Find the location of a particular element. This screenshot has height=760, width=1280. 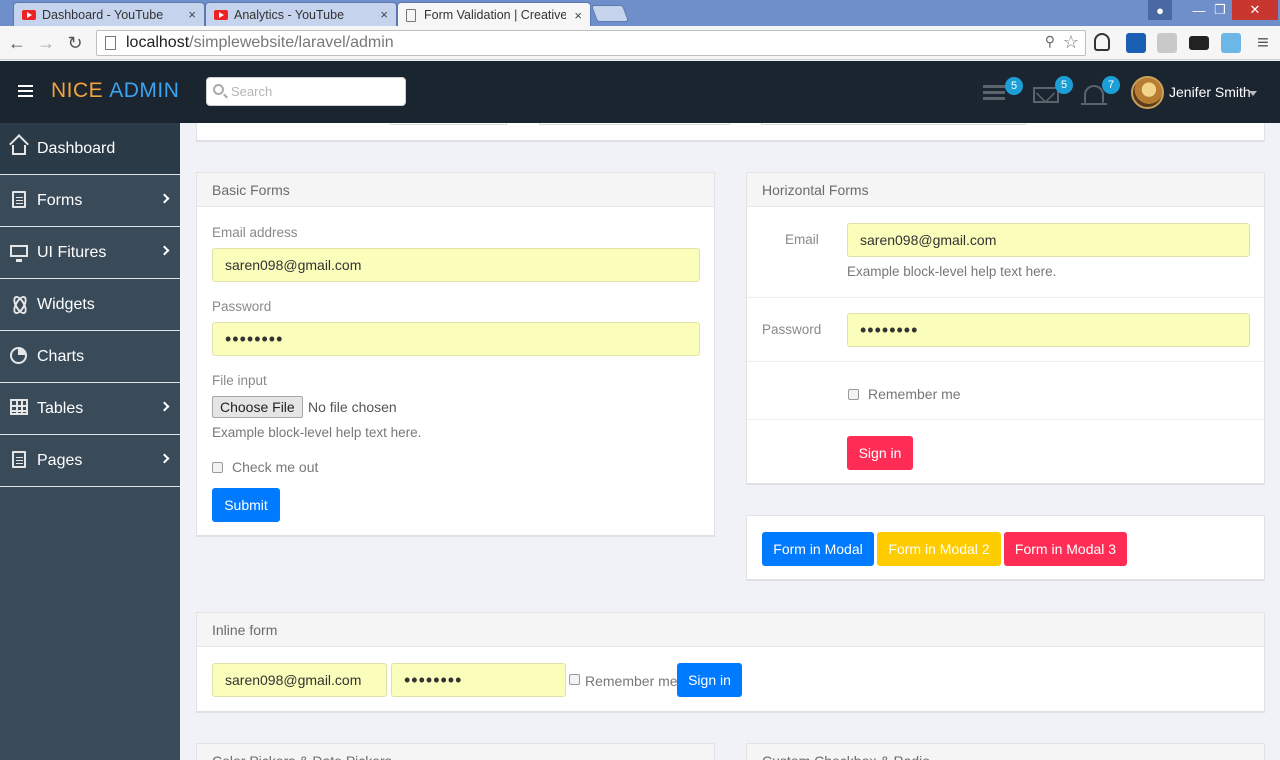

app-logo: NICE ADMIN is located at coordinates (115, 91).